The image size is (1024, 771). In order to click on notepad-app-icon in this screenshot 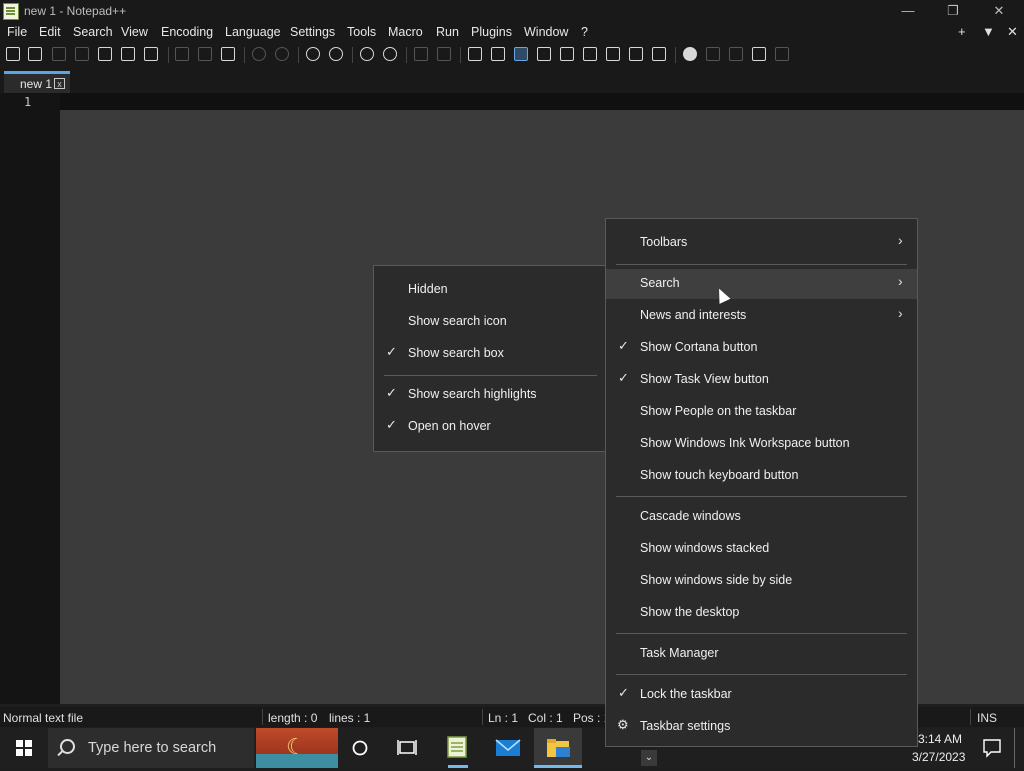, I will do `click(11, 11)`.